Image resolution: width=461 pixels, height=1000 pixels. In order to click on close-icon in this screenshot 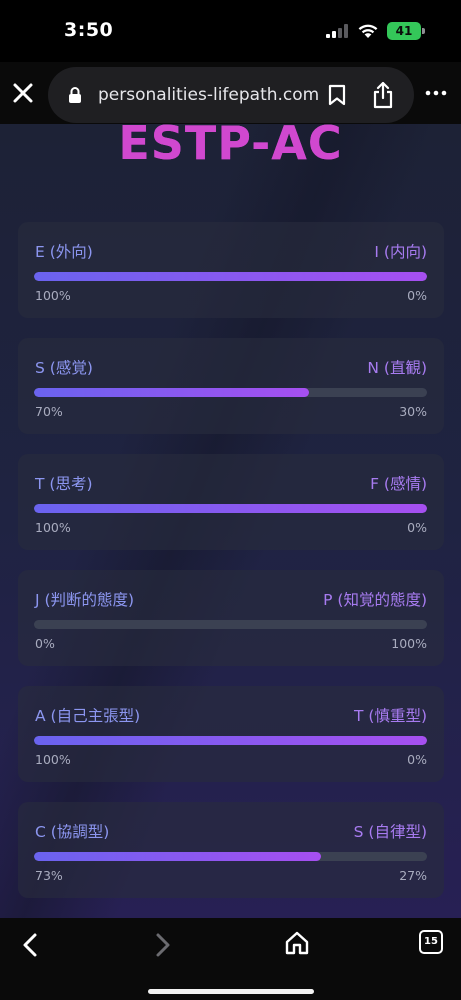, I will do `click(23, 93)`.